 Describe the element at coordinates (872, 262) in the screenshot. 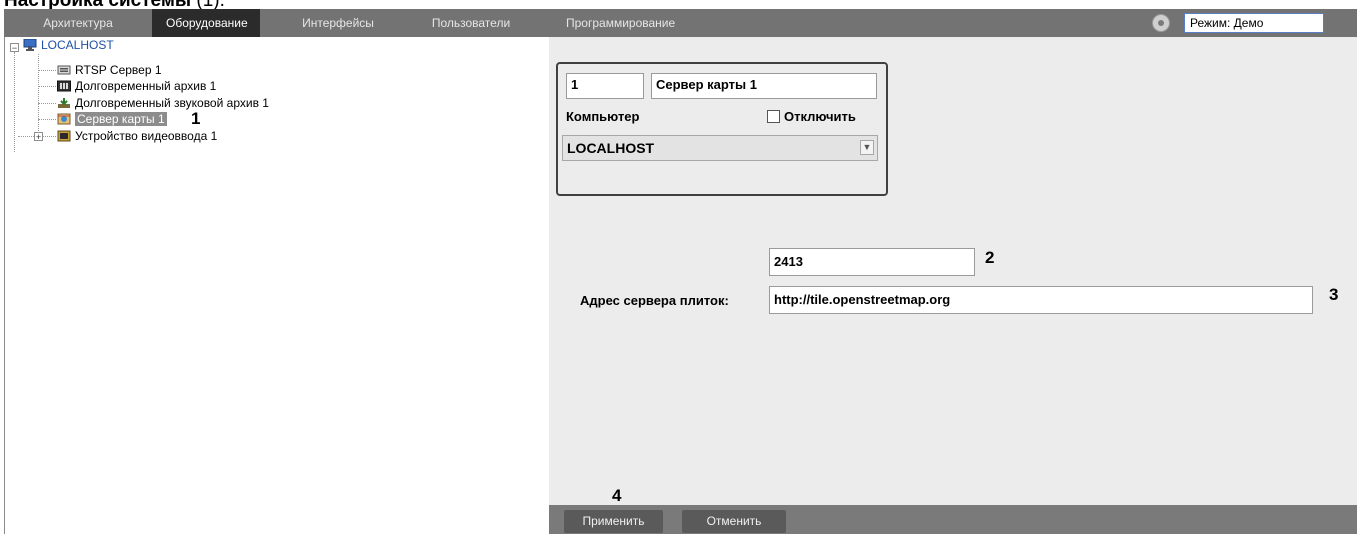

I see `port-field: 2413` at that location.